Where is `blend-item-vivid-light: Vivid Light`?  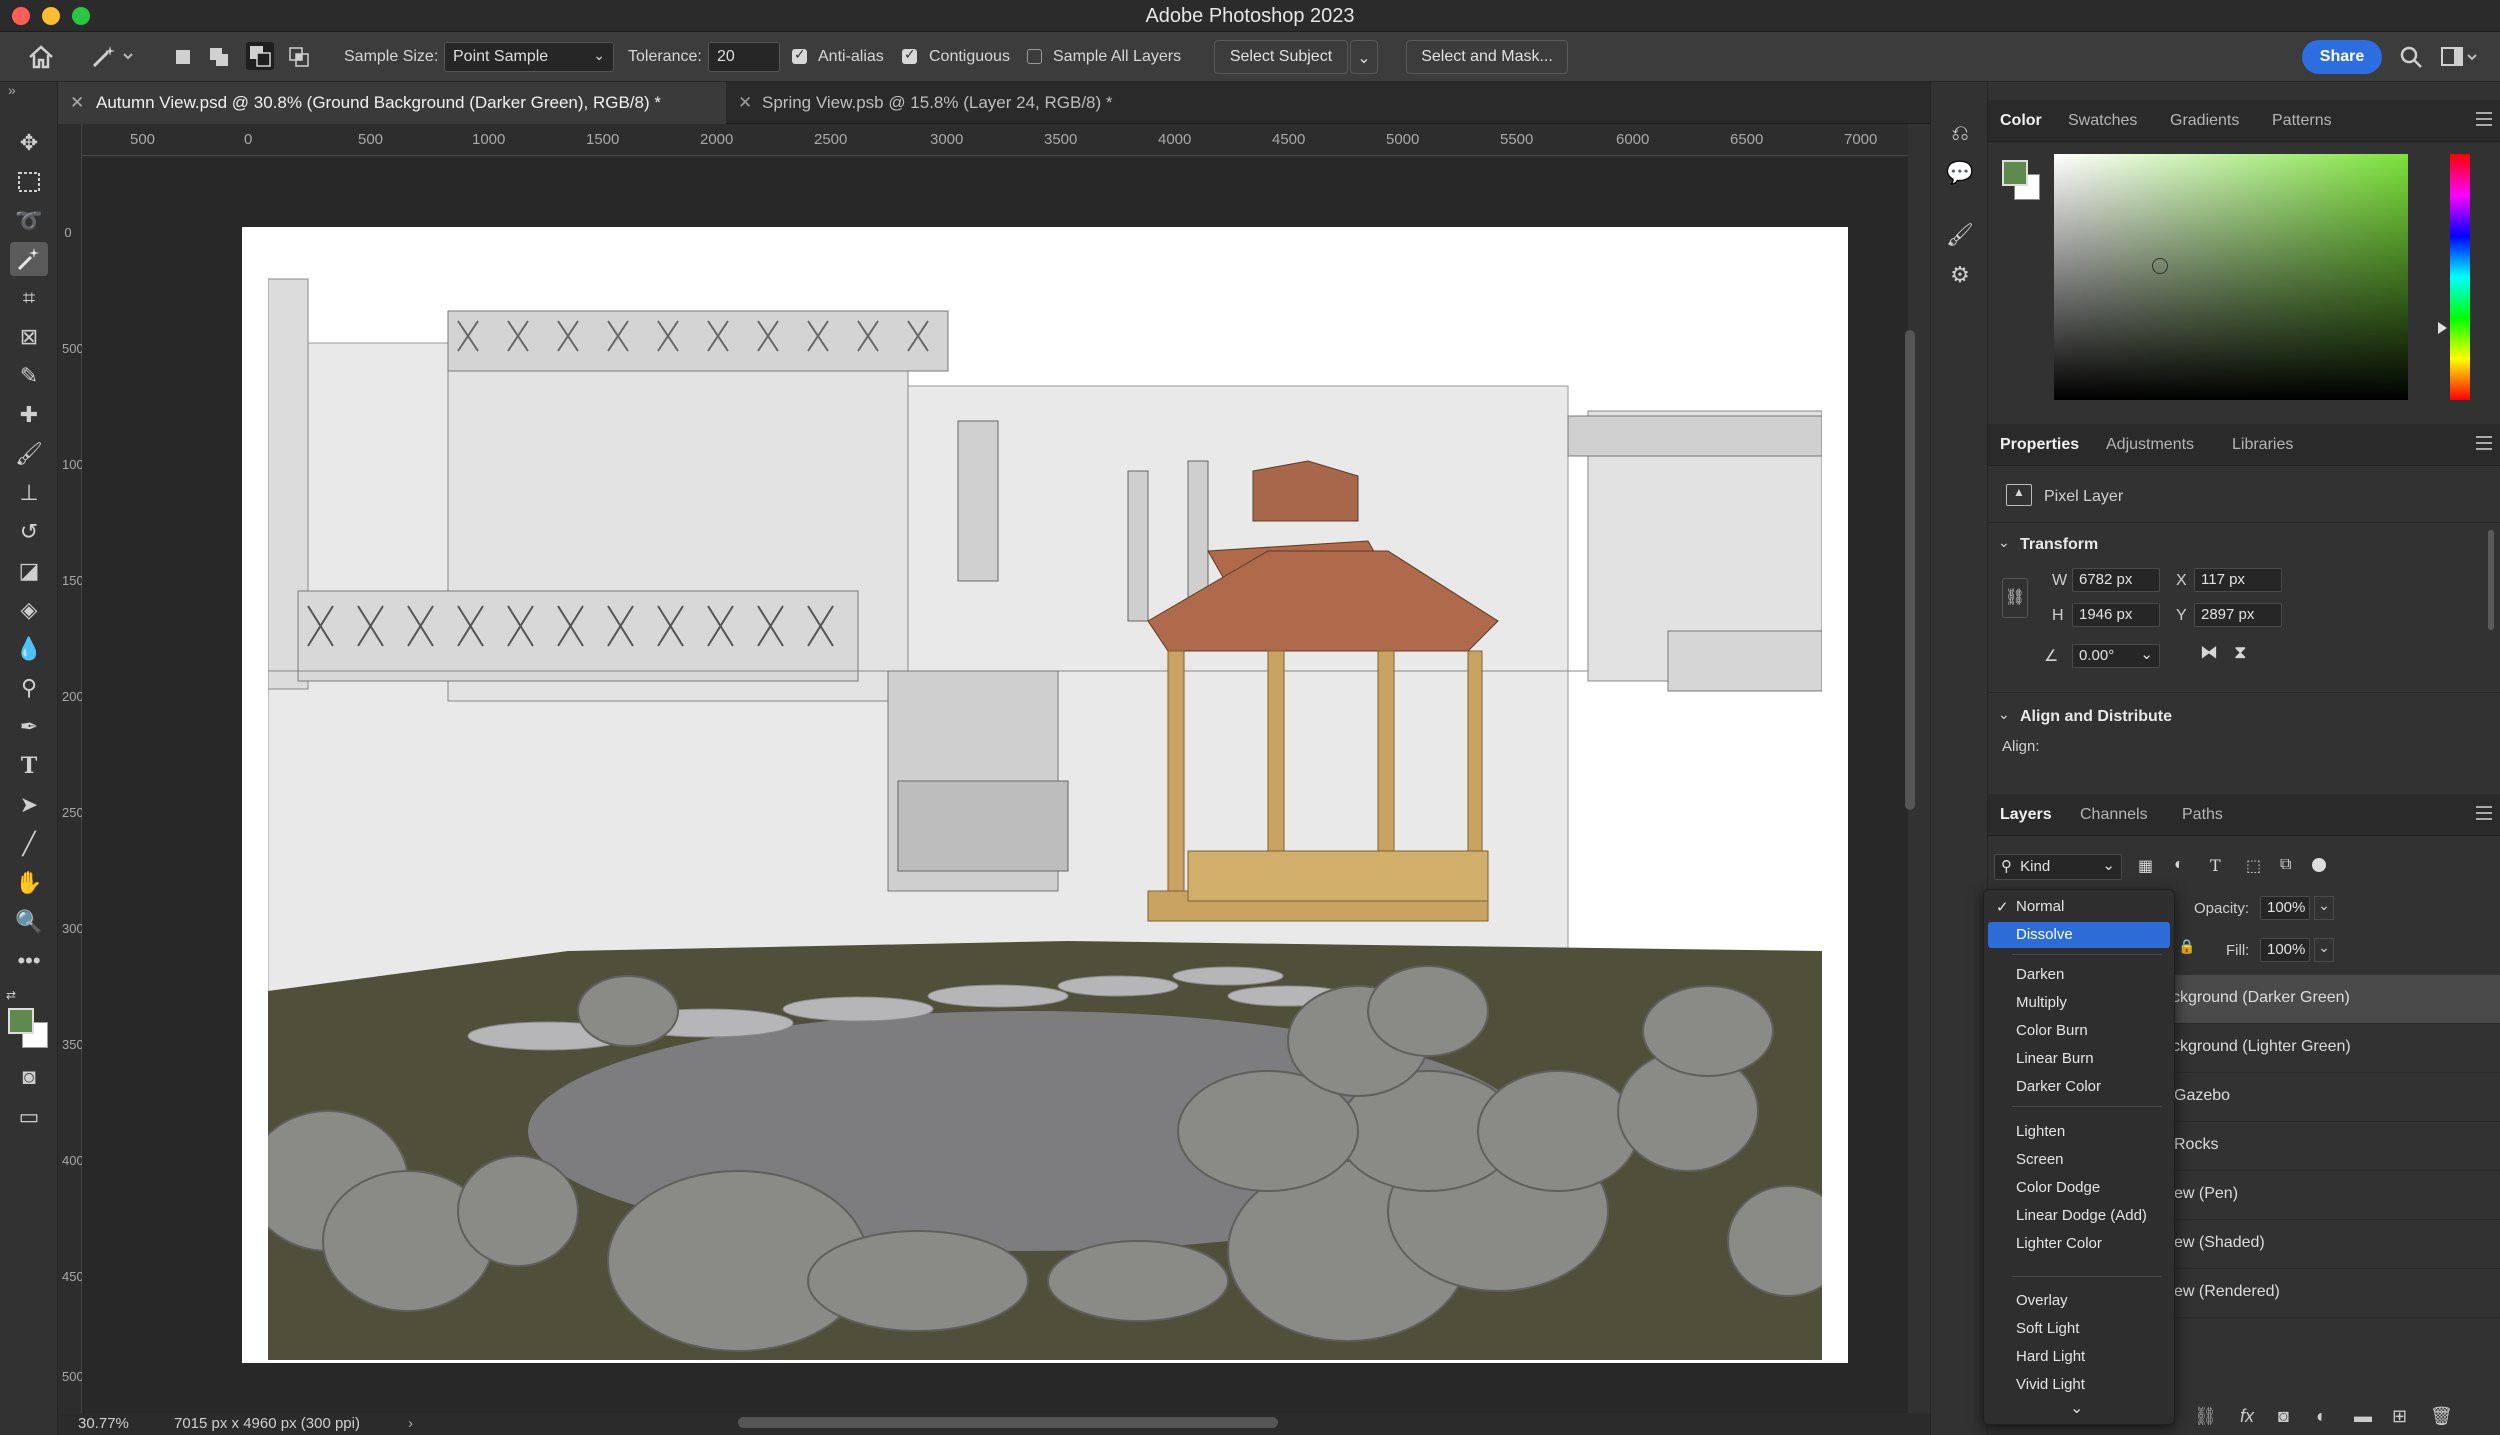 blend-item-vivid-light: Vivid Light is located at coordinates (2079, 1385).